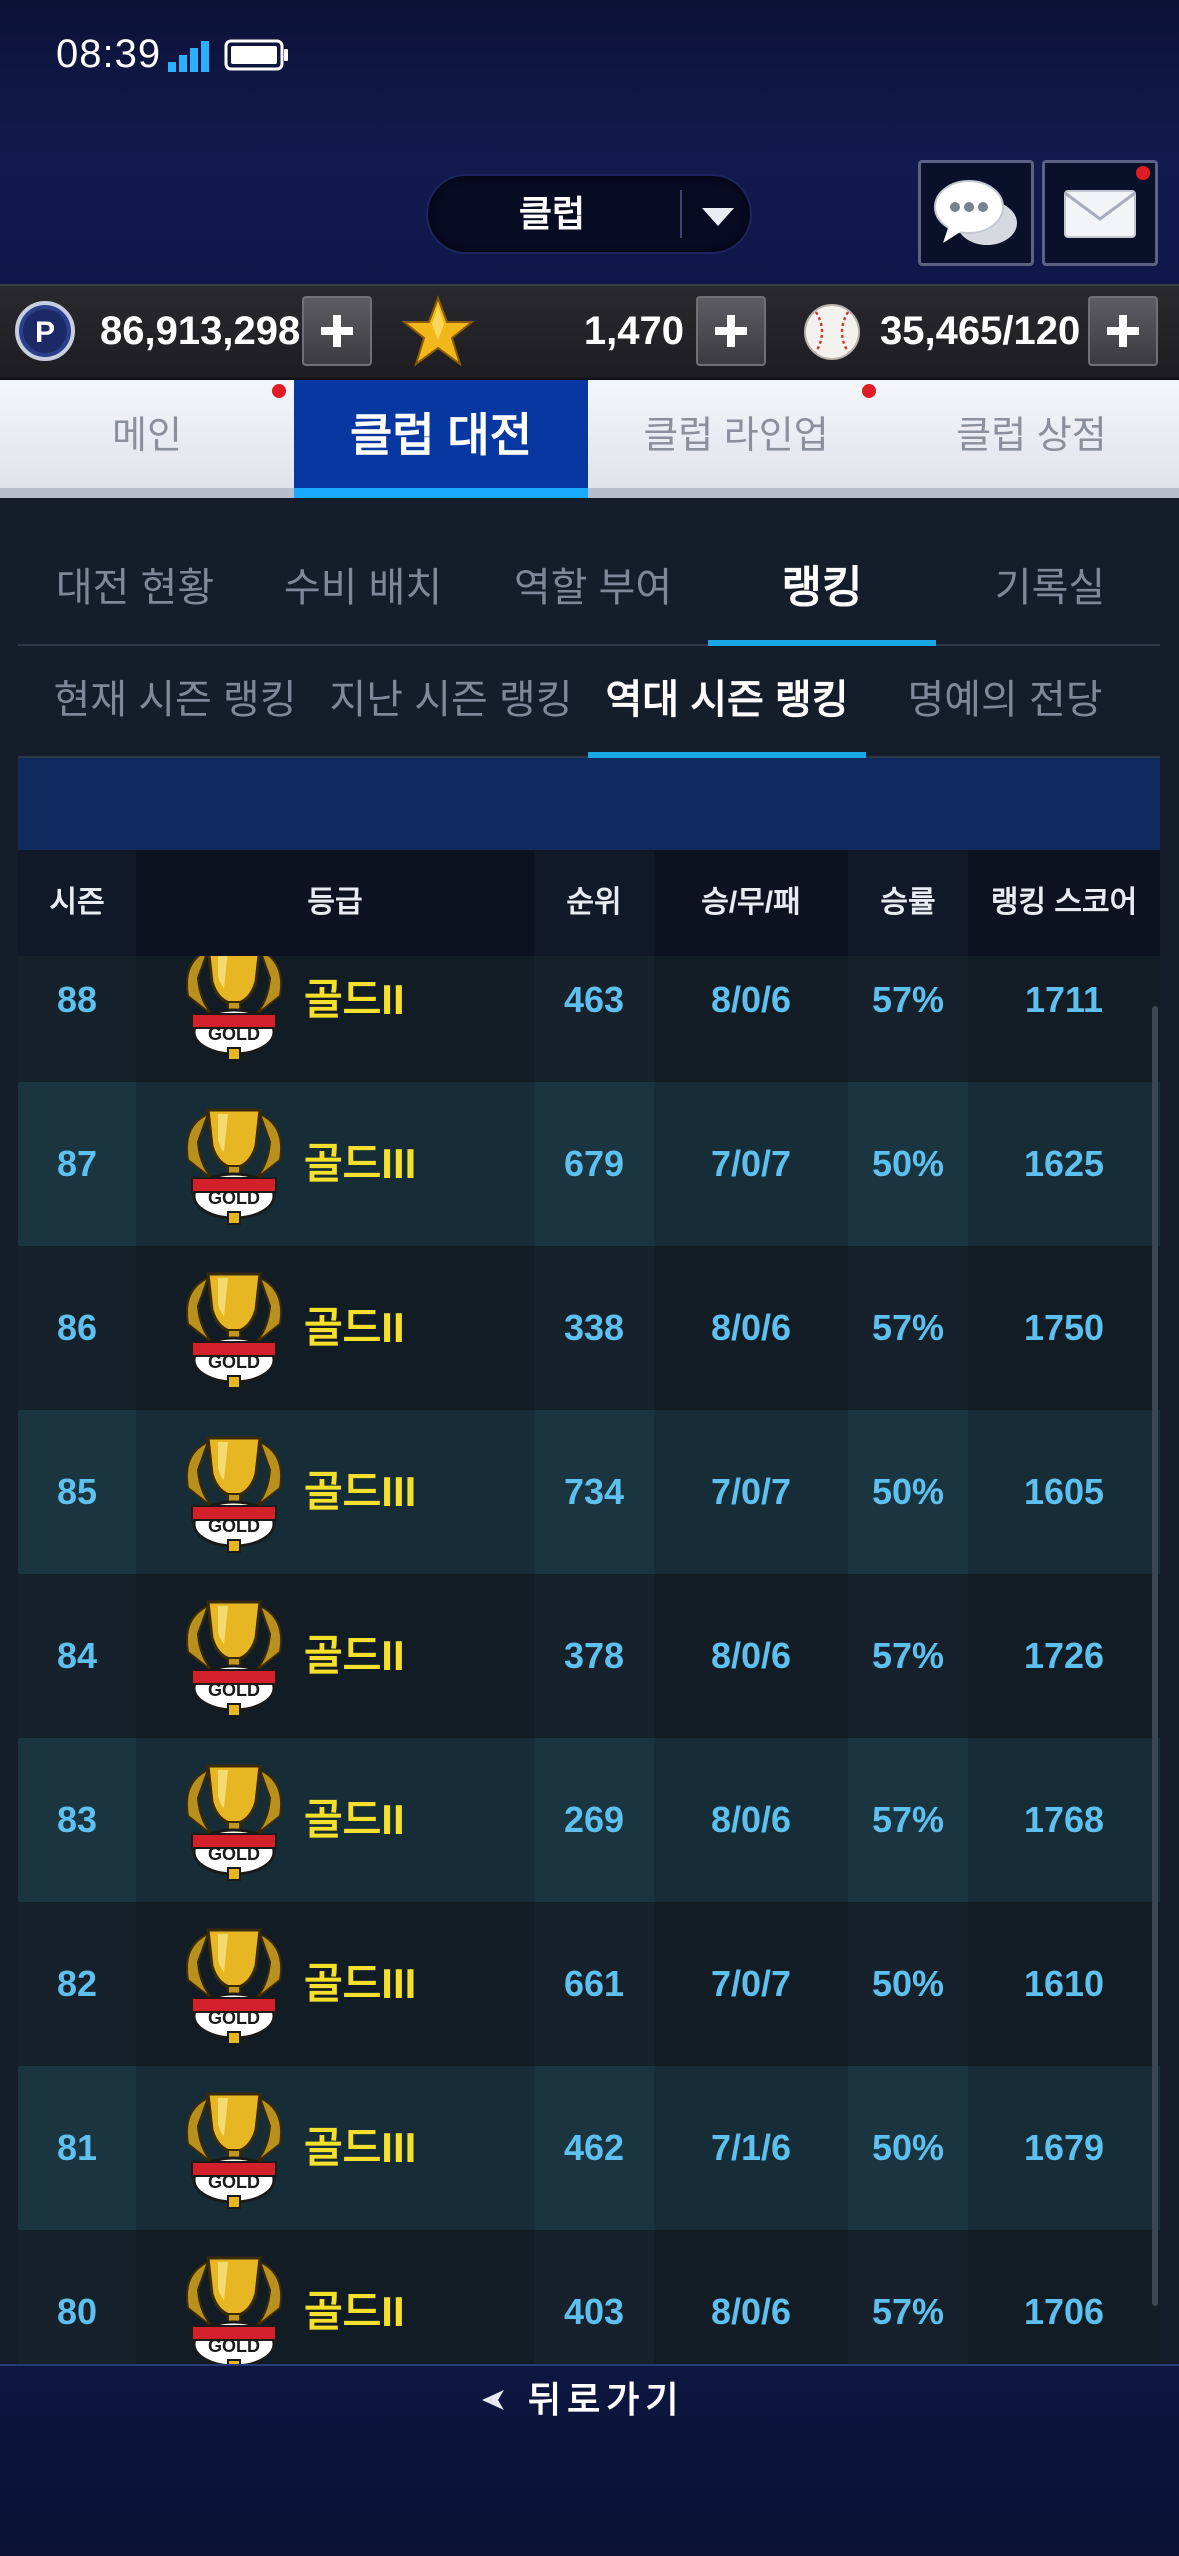 This screenshot has width=1179, height=2556. Describe the element at coordinates (77, 902) in the screenshot. I see `column-header-season: 시즌` at that location.